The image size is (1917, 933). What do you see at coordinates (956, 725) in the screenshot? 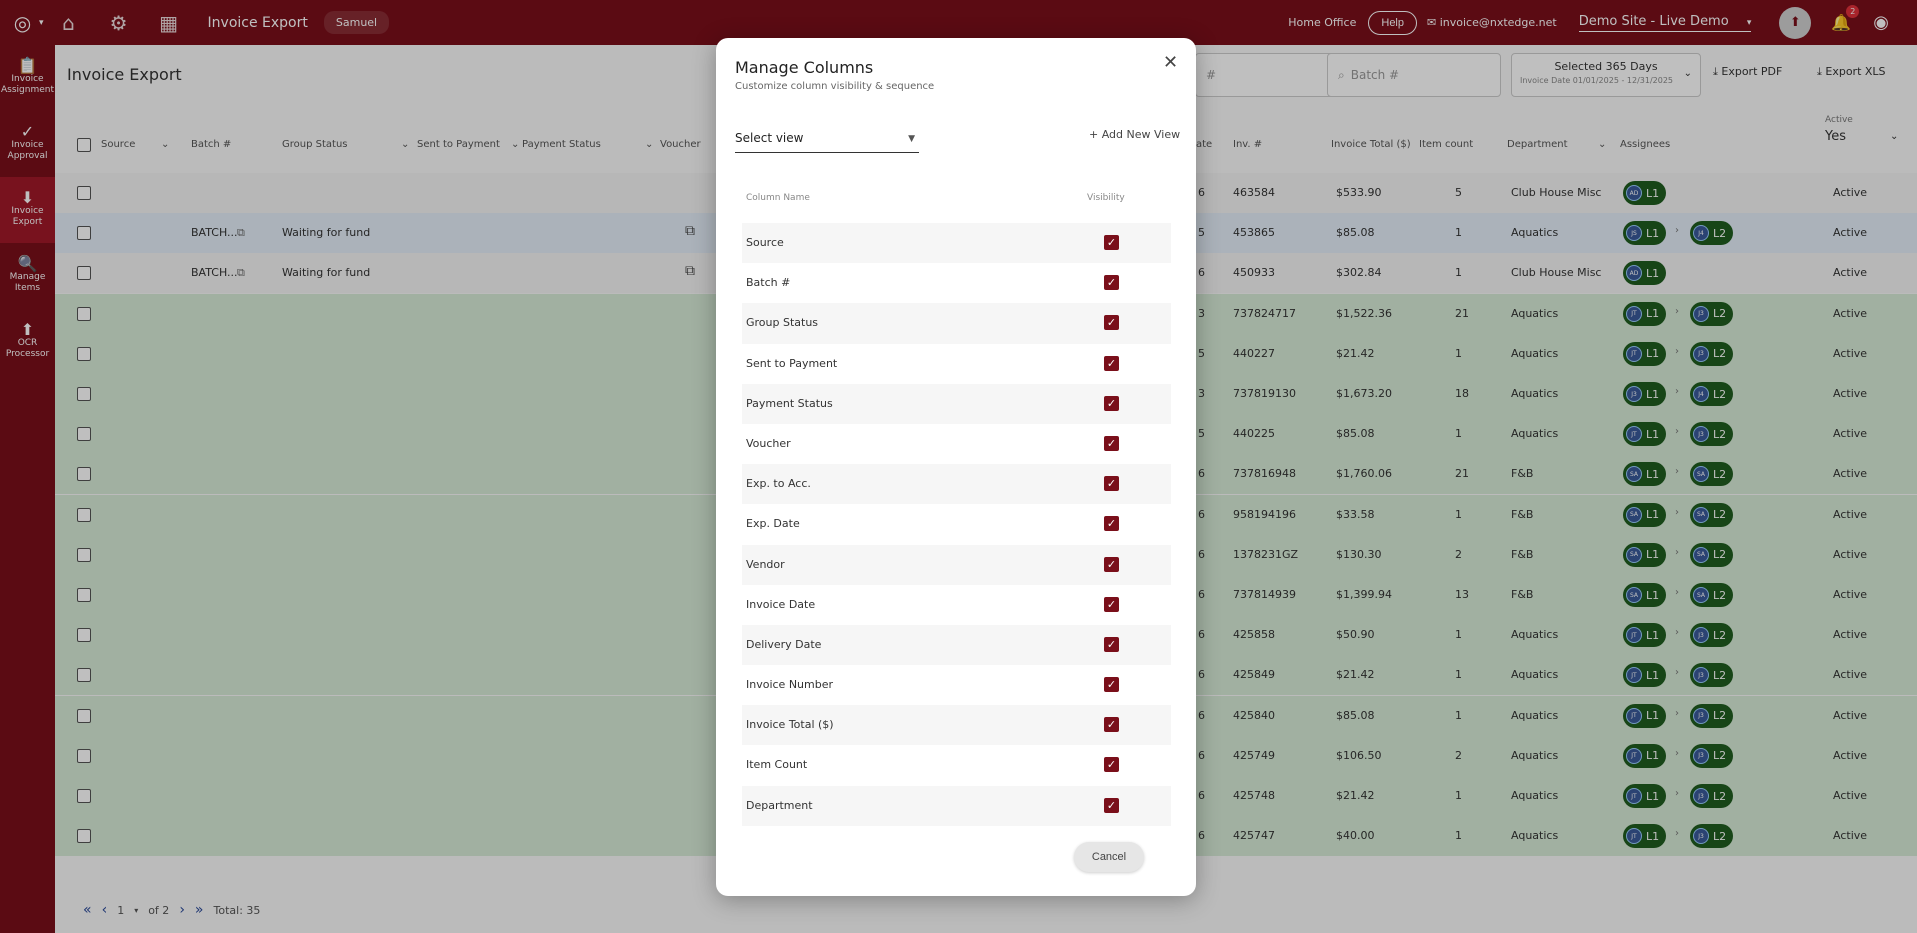
I see `column-row: Invoice Total ($) ✓` at bounding box center [956, 725].